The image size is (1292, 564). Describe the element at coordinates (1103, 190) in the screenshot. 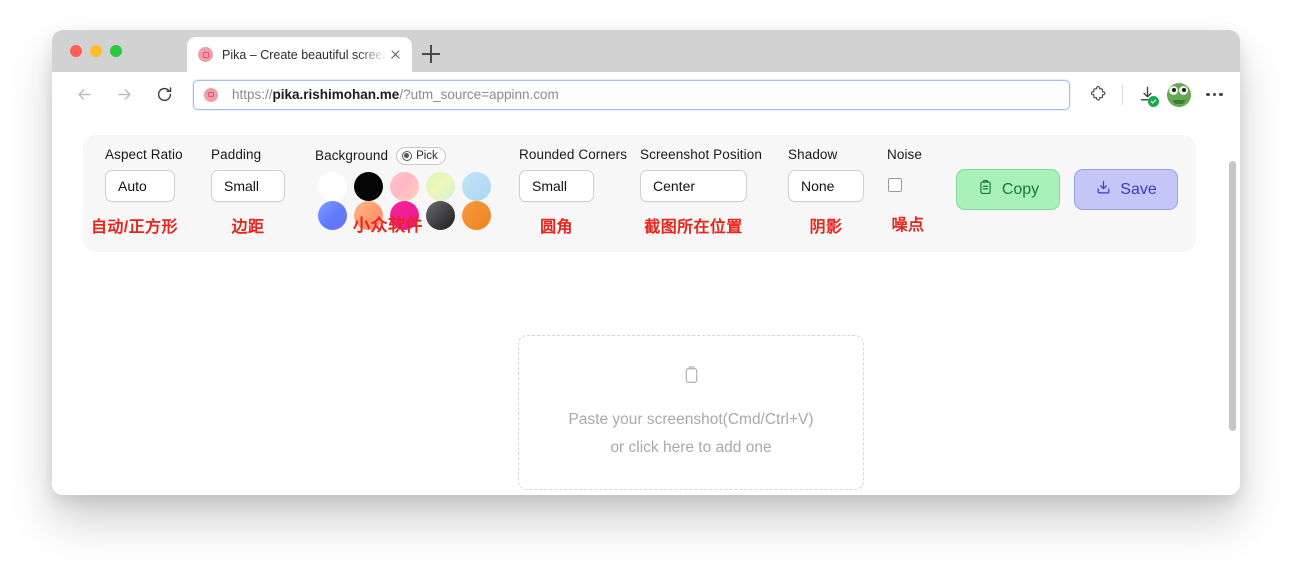

I see `download-icon` at that location.